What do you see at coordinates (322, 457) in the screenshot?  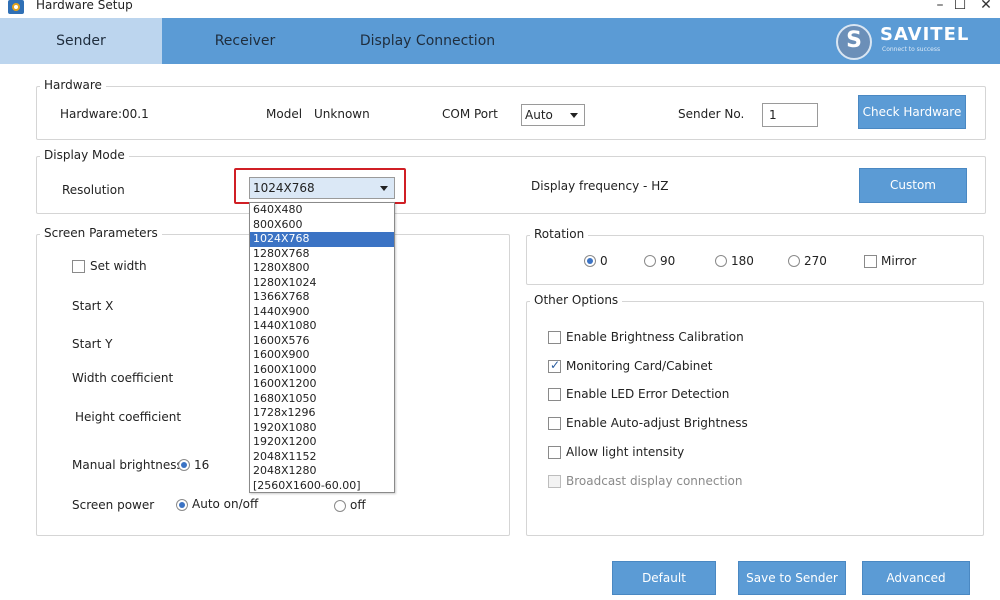 I see `resolution-option: 2048X1152` at bounding box center [322, 457].